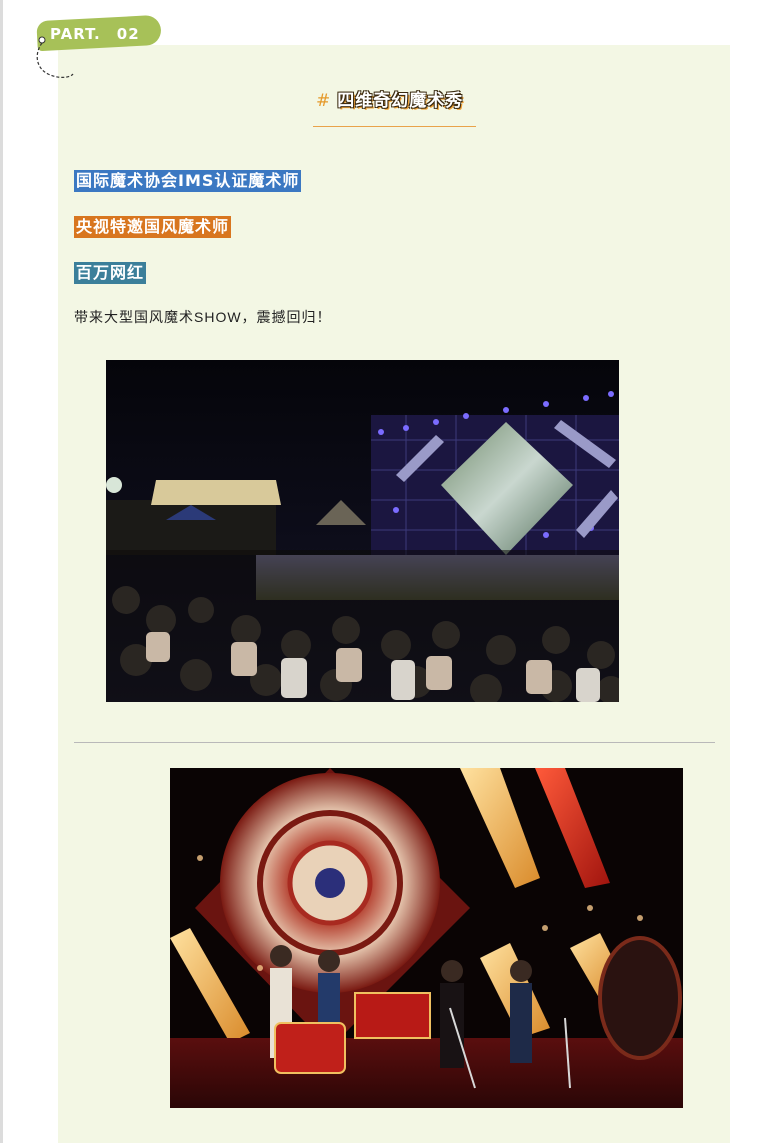  I want to click on intro-text: 带来大型国风魔术SHOW，震撼回归！, so click(203, 317).